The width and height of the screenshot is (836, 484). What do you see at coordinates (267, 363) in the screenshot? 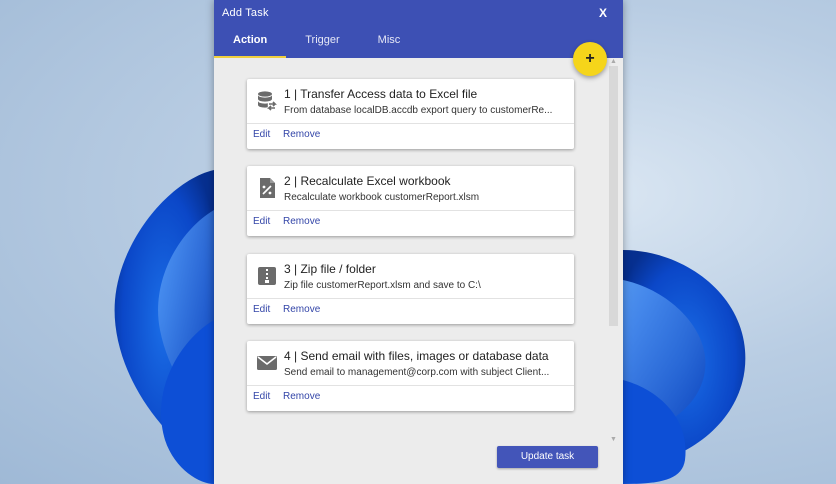
I see `email-icon` at bounding box center [267, 363].